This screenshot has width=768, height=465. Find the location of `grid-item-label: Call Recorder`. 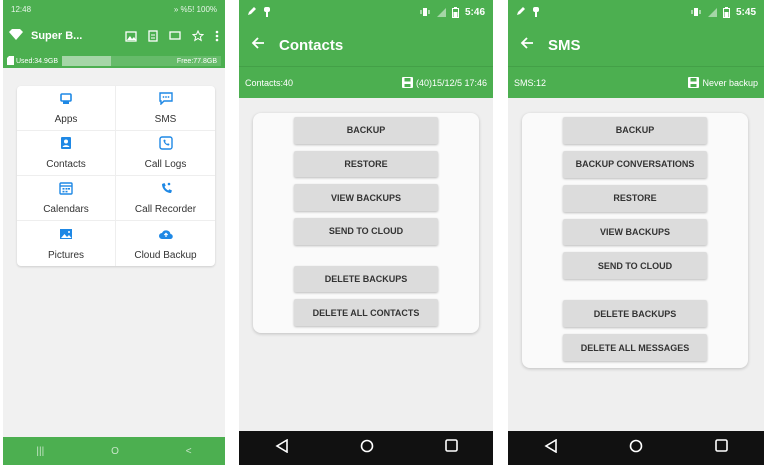

grid-item-label: Call Recorder is located at coordinates (165, 209).